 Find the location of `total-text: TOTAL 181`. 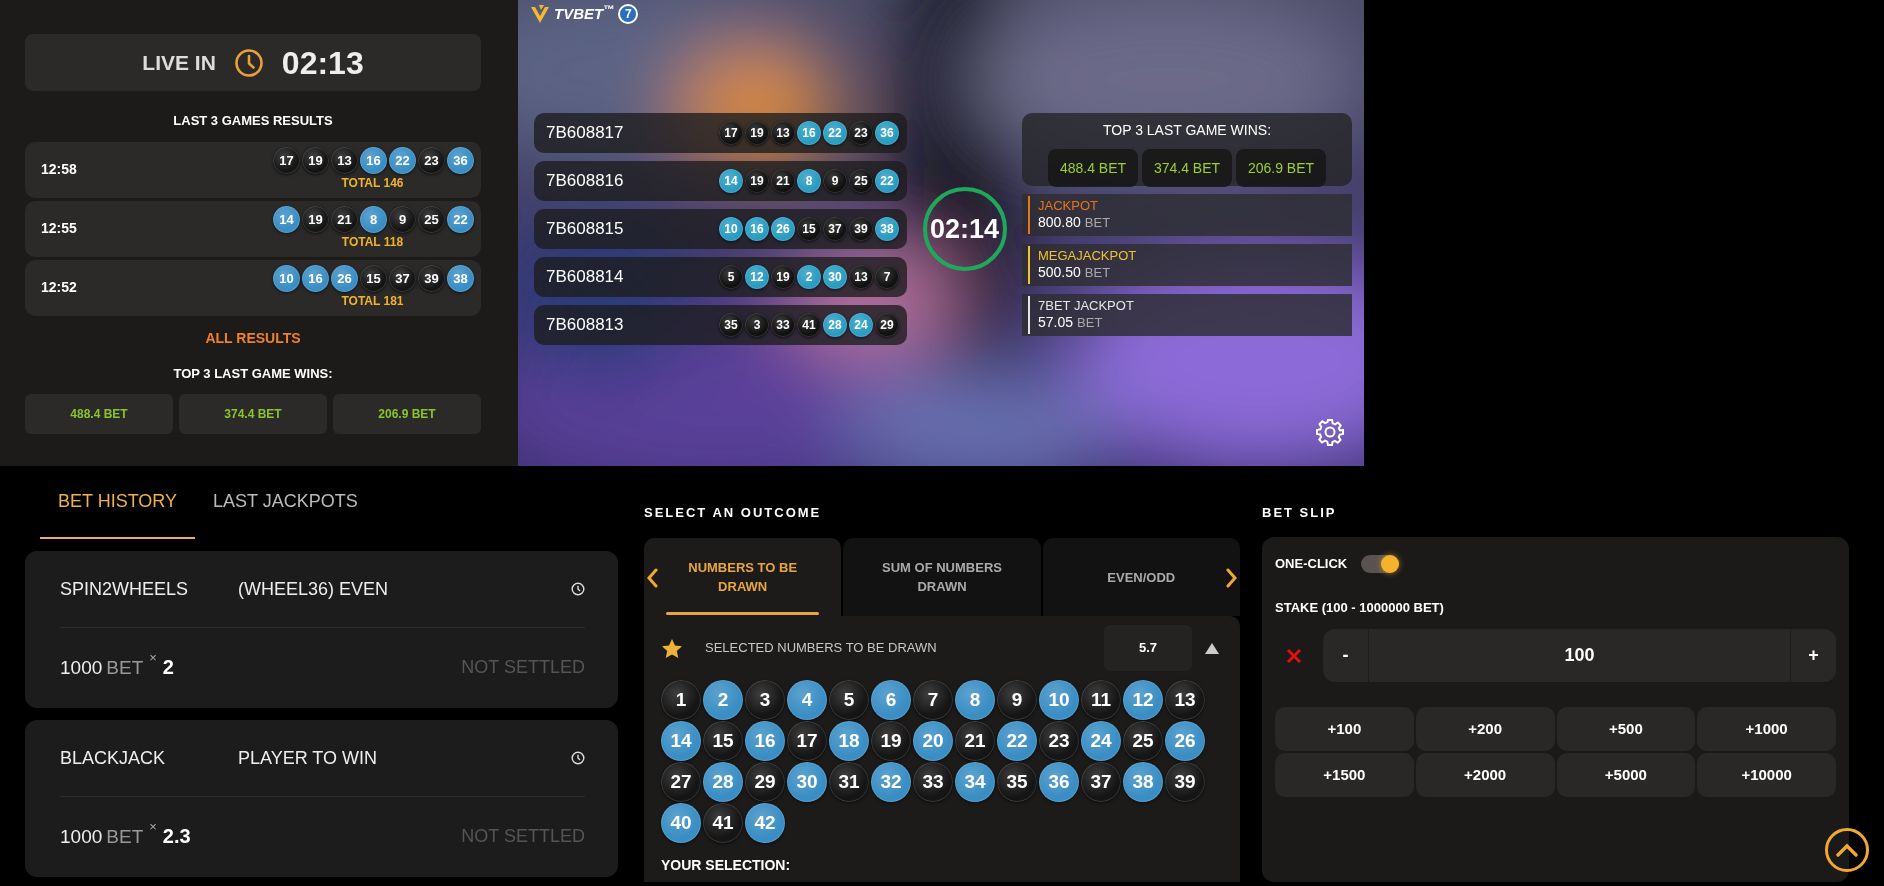

total-text: TOTAL 181 is located at coordinates (372, 301).